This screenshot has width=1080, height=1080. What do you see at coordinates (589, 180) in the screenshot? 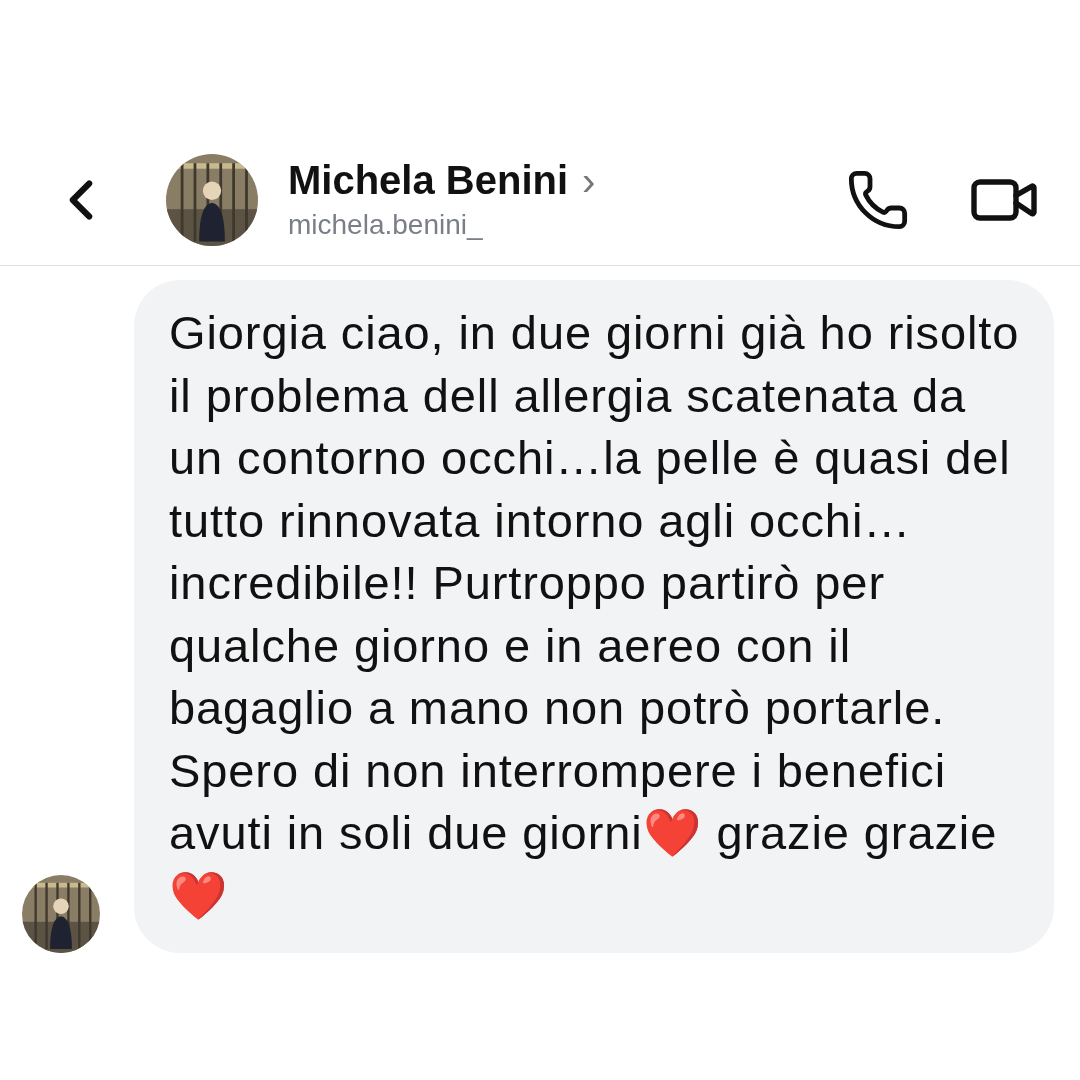
I see `chevron-icon: ›` at bounding box center [589, 180].